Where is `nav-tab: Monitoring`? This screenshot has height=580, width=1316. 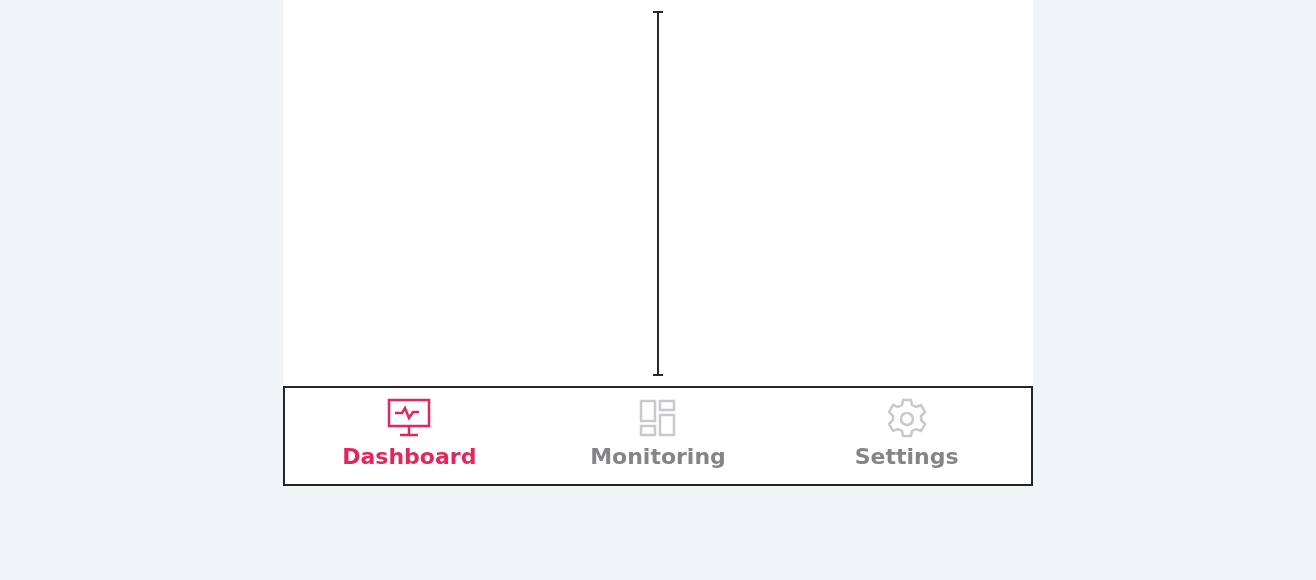 nav-tab: Monitoring is located at coordinates (658, 436).